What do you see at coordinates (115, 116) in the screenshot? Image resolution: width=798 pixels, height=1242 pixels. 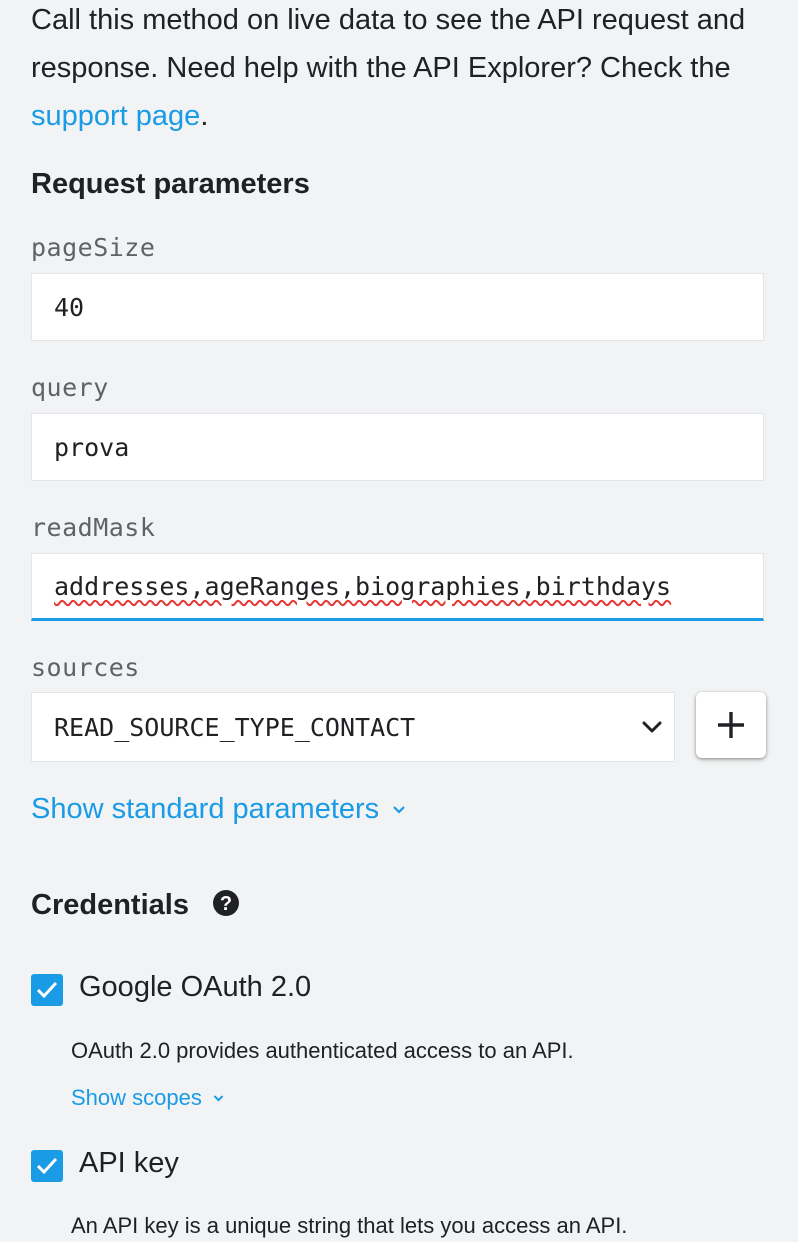 I see `support-page-link: support page` at bounding box center [115, 116].